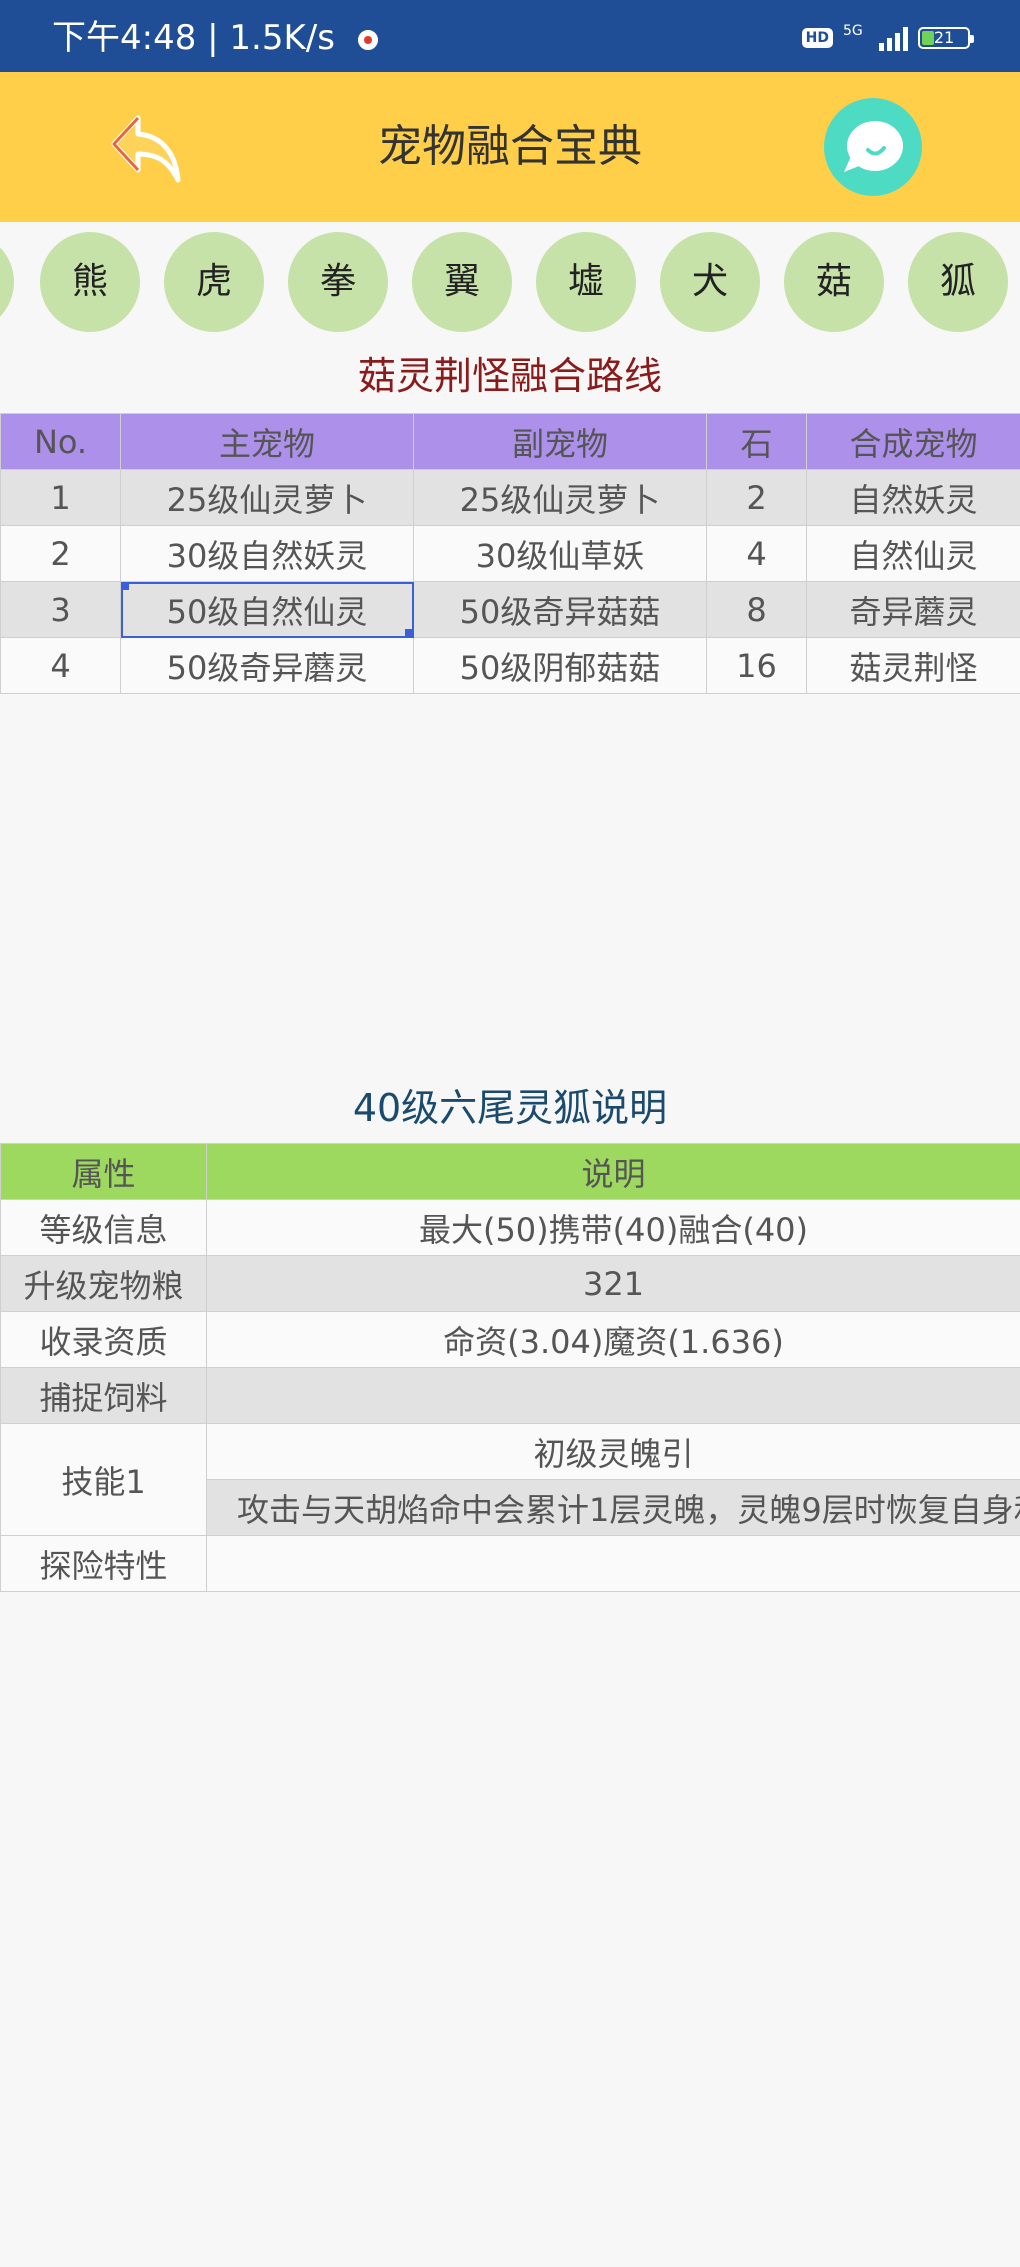 Image resolution: width=1020 pixels, height=2267 pixels. I want to click on attr-trait-label: 探险特性, so click(103, 1563).